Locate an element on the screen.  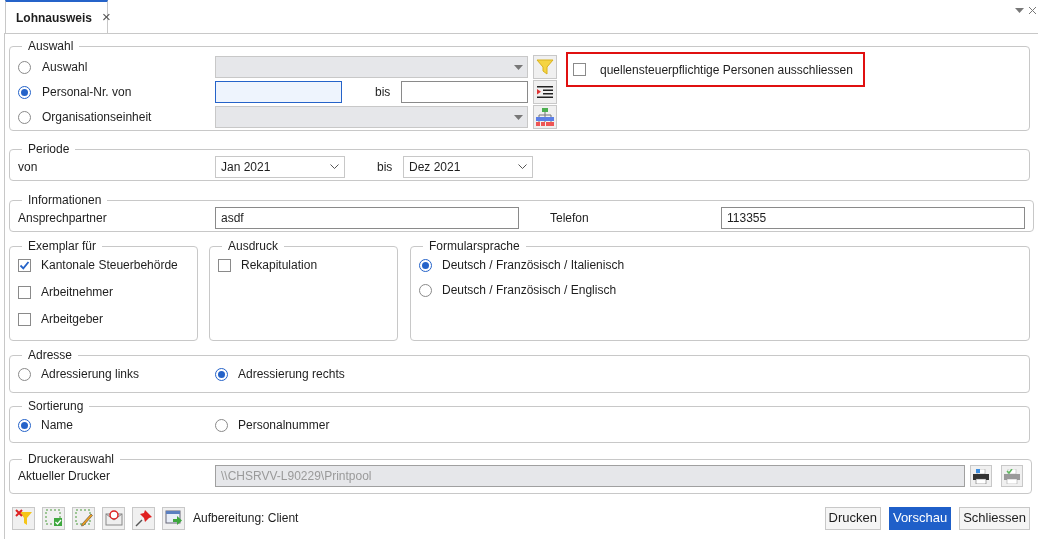
group-title: Exemplar für is located at coordinates (62, 246).